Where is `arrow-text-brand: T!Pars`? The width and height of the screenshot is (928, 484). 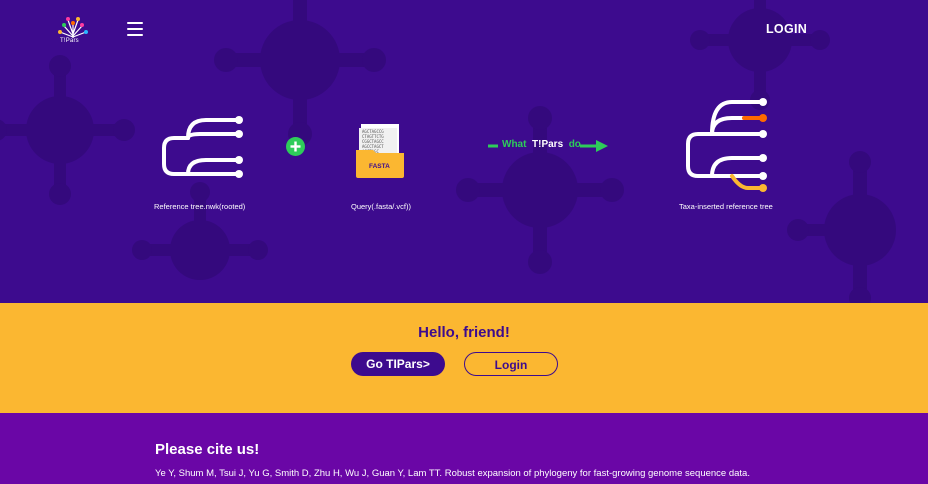 arrow-text-brand: T!Pars is located at coordinates (548, 144).